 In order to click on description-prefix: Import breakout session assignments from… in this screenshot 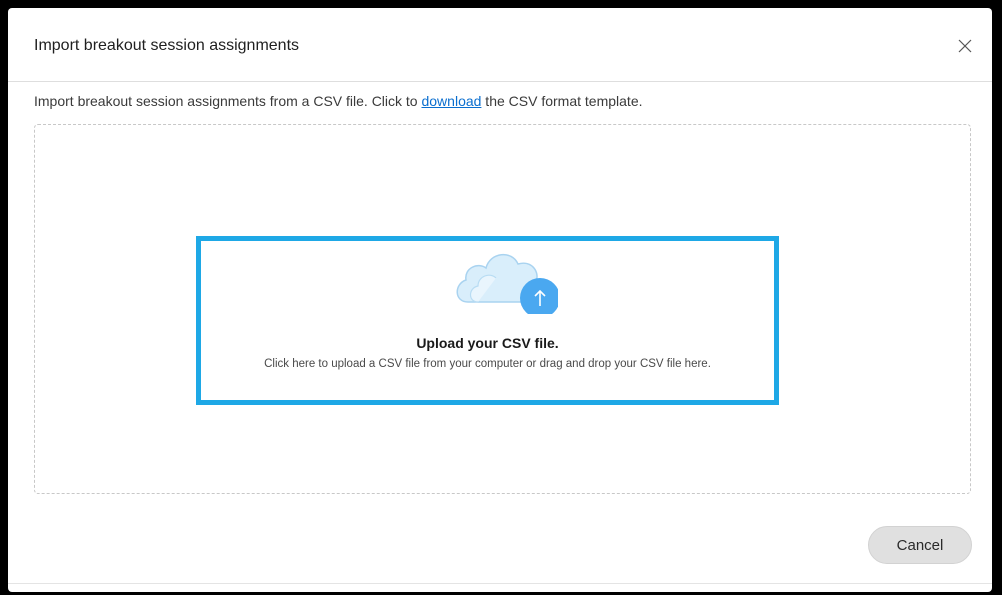, I will do `click(228, 101)`.